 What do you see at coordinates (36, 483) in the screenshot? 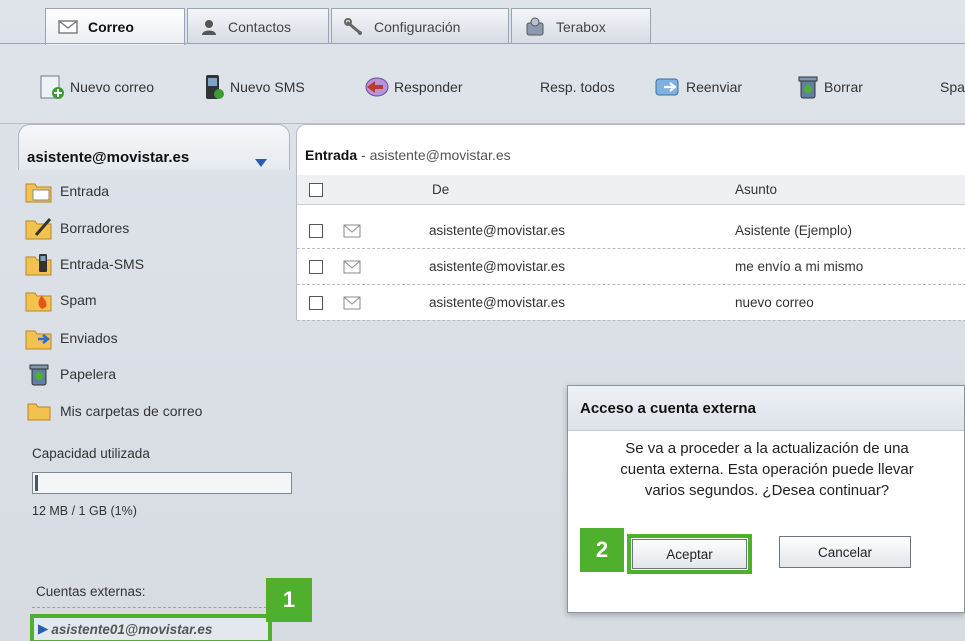
I see `capacity-fill` at bounding box center [36, 483].